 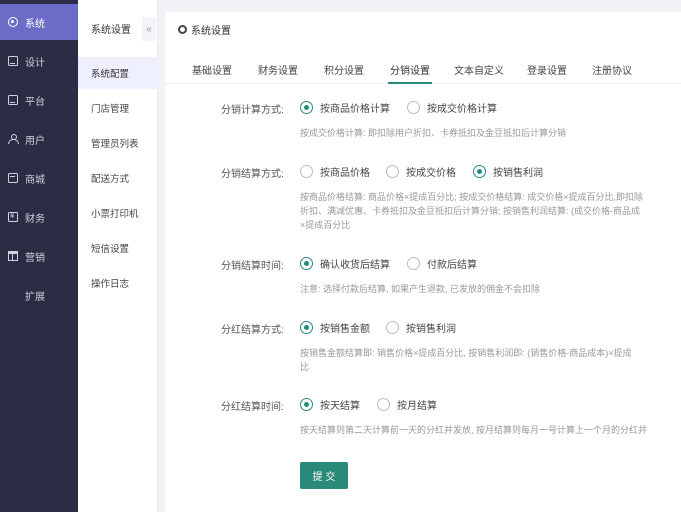 I want to click on radio-settle-after-receipt: 确认收货后结算, so click(x=345, y=263).